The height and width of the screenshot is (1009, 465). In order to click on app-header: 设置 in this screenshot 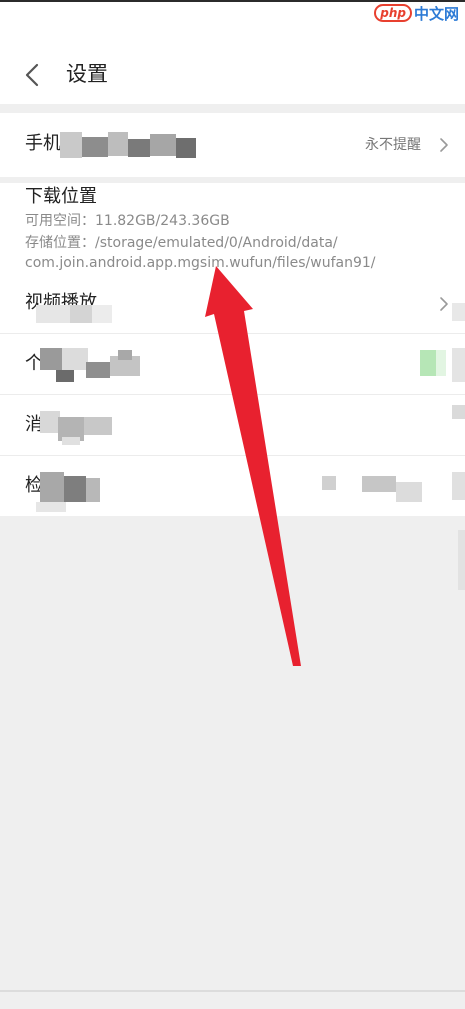, I will do `click(232, 74)`.